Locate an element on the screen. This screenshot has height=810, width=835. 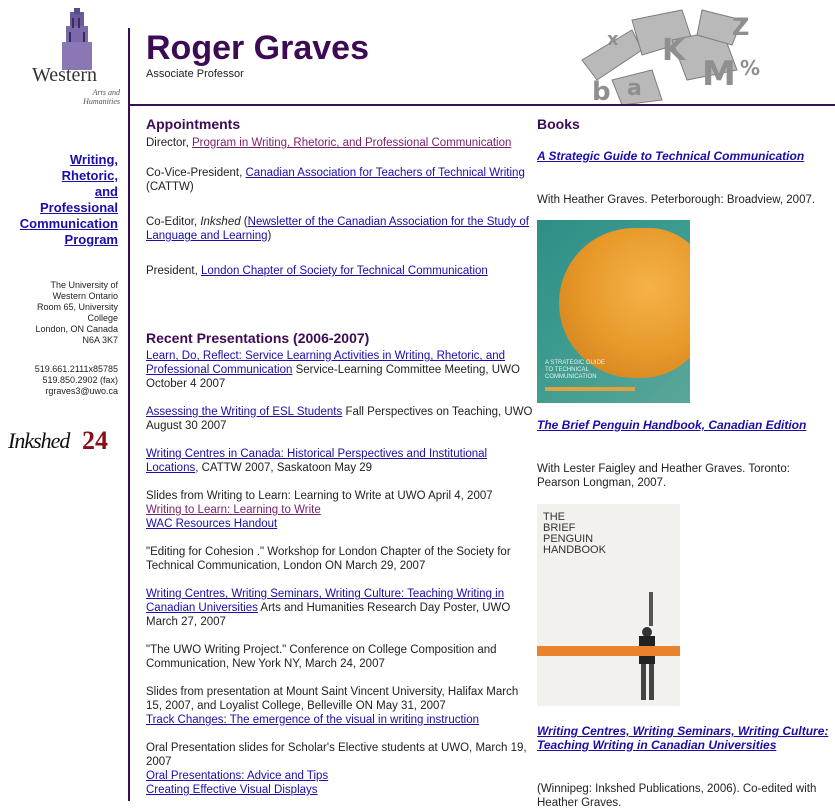
head-illustration is located at coordinates (624, 303).